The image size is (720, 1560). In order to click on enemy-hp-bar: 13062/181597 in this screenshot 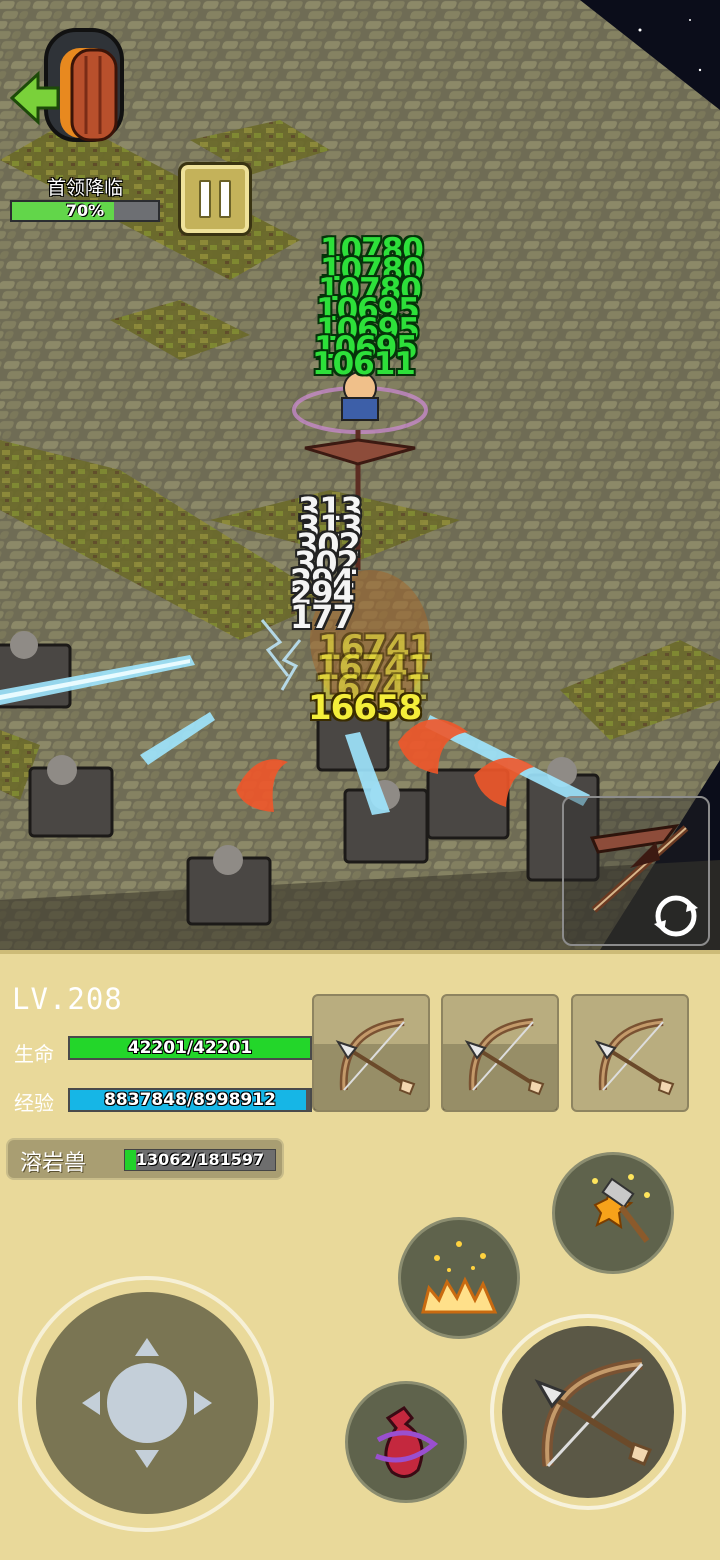, I will do `click(200, 1160)`.